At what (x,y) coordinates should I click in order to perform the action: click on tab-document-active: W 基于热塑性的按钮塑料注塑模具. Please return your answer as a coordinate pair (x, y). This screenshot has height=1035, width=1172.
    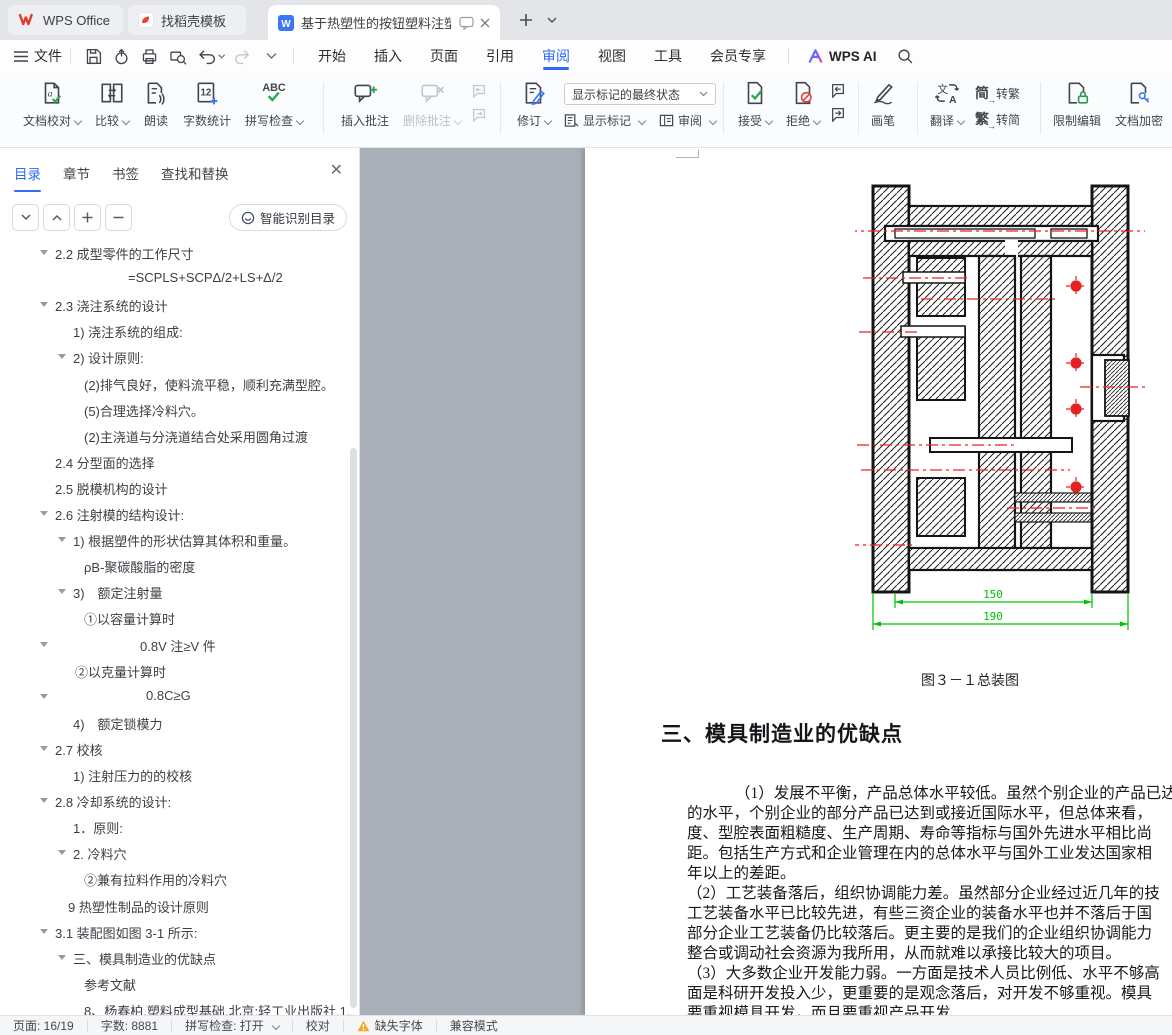
    Looking at the image, I should click on (384, 22).